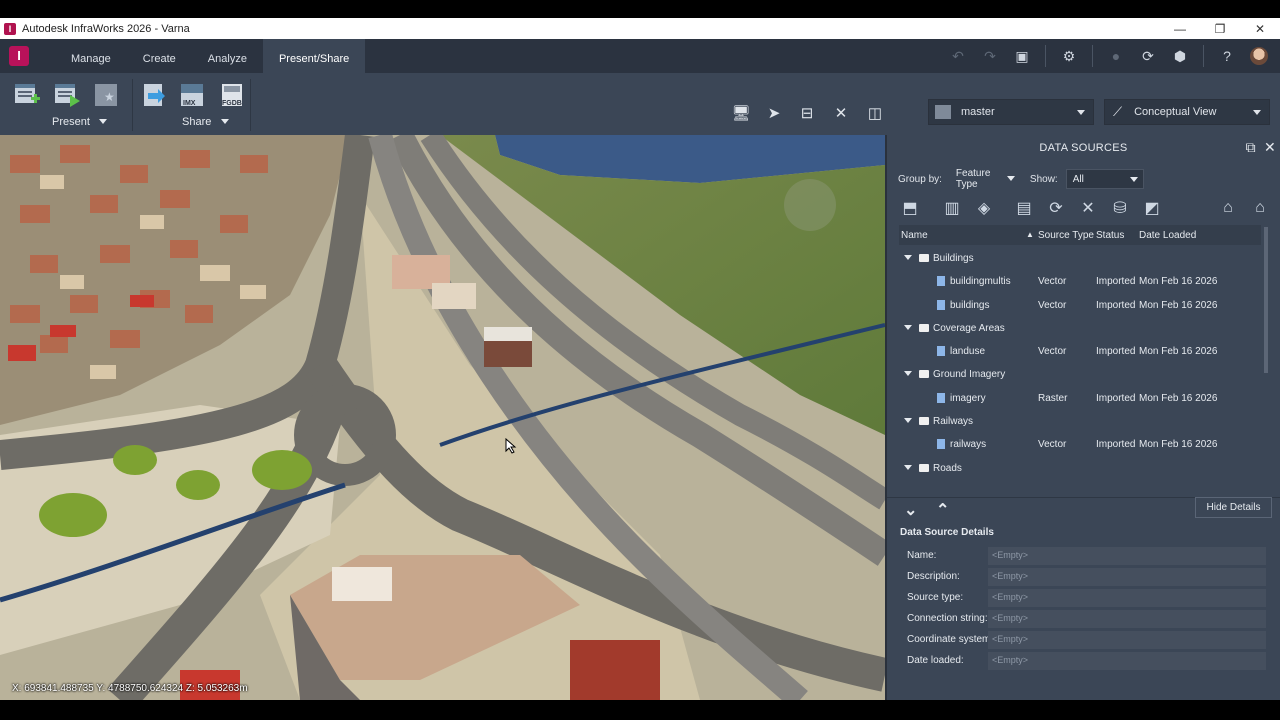 This screenshot has height=720, width=1280. I want to click on folder-icon, so click(924, 374).